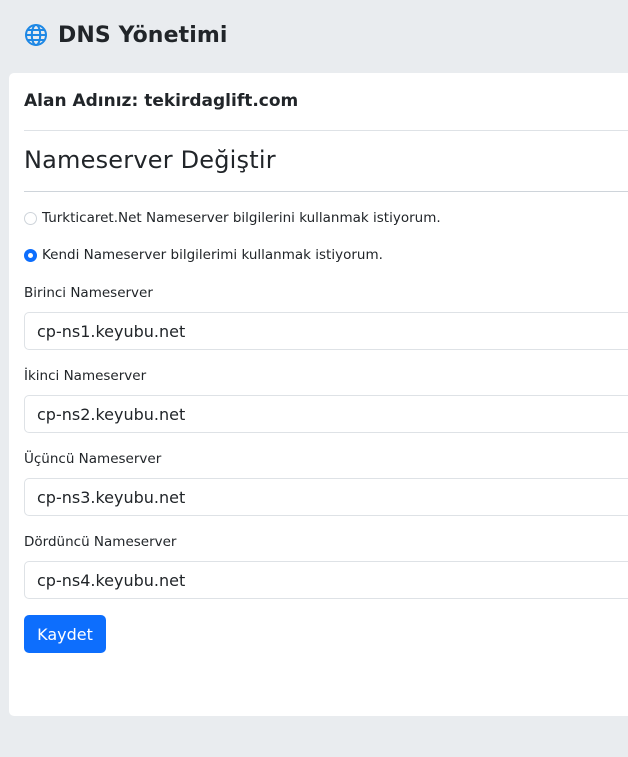  What do you see at coordinates (88, 293) in the screenshot?
I see `nameserver-1-label: Birinci Nameserver` at bounding box center [88, 293].